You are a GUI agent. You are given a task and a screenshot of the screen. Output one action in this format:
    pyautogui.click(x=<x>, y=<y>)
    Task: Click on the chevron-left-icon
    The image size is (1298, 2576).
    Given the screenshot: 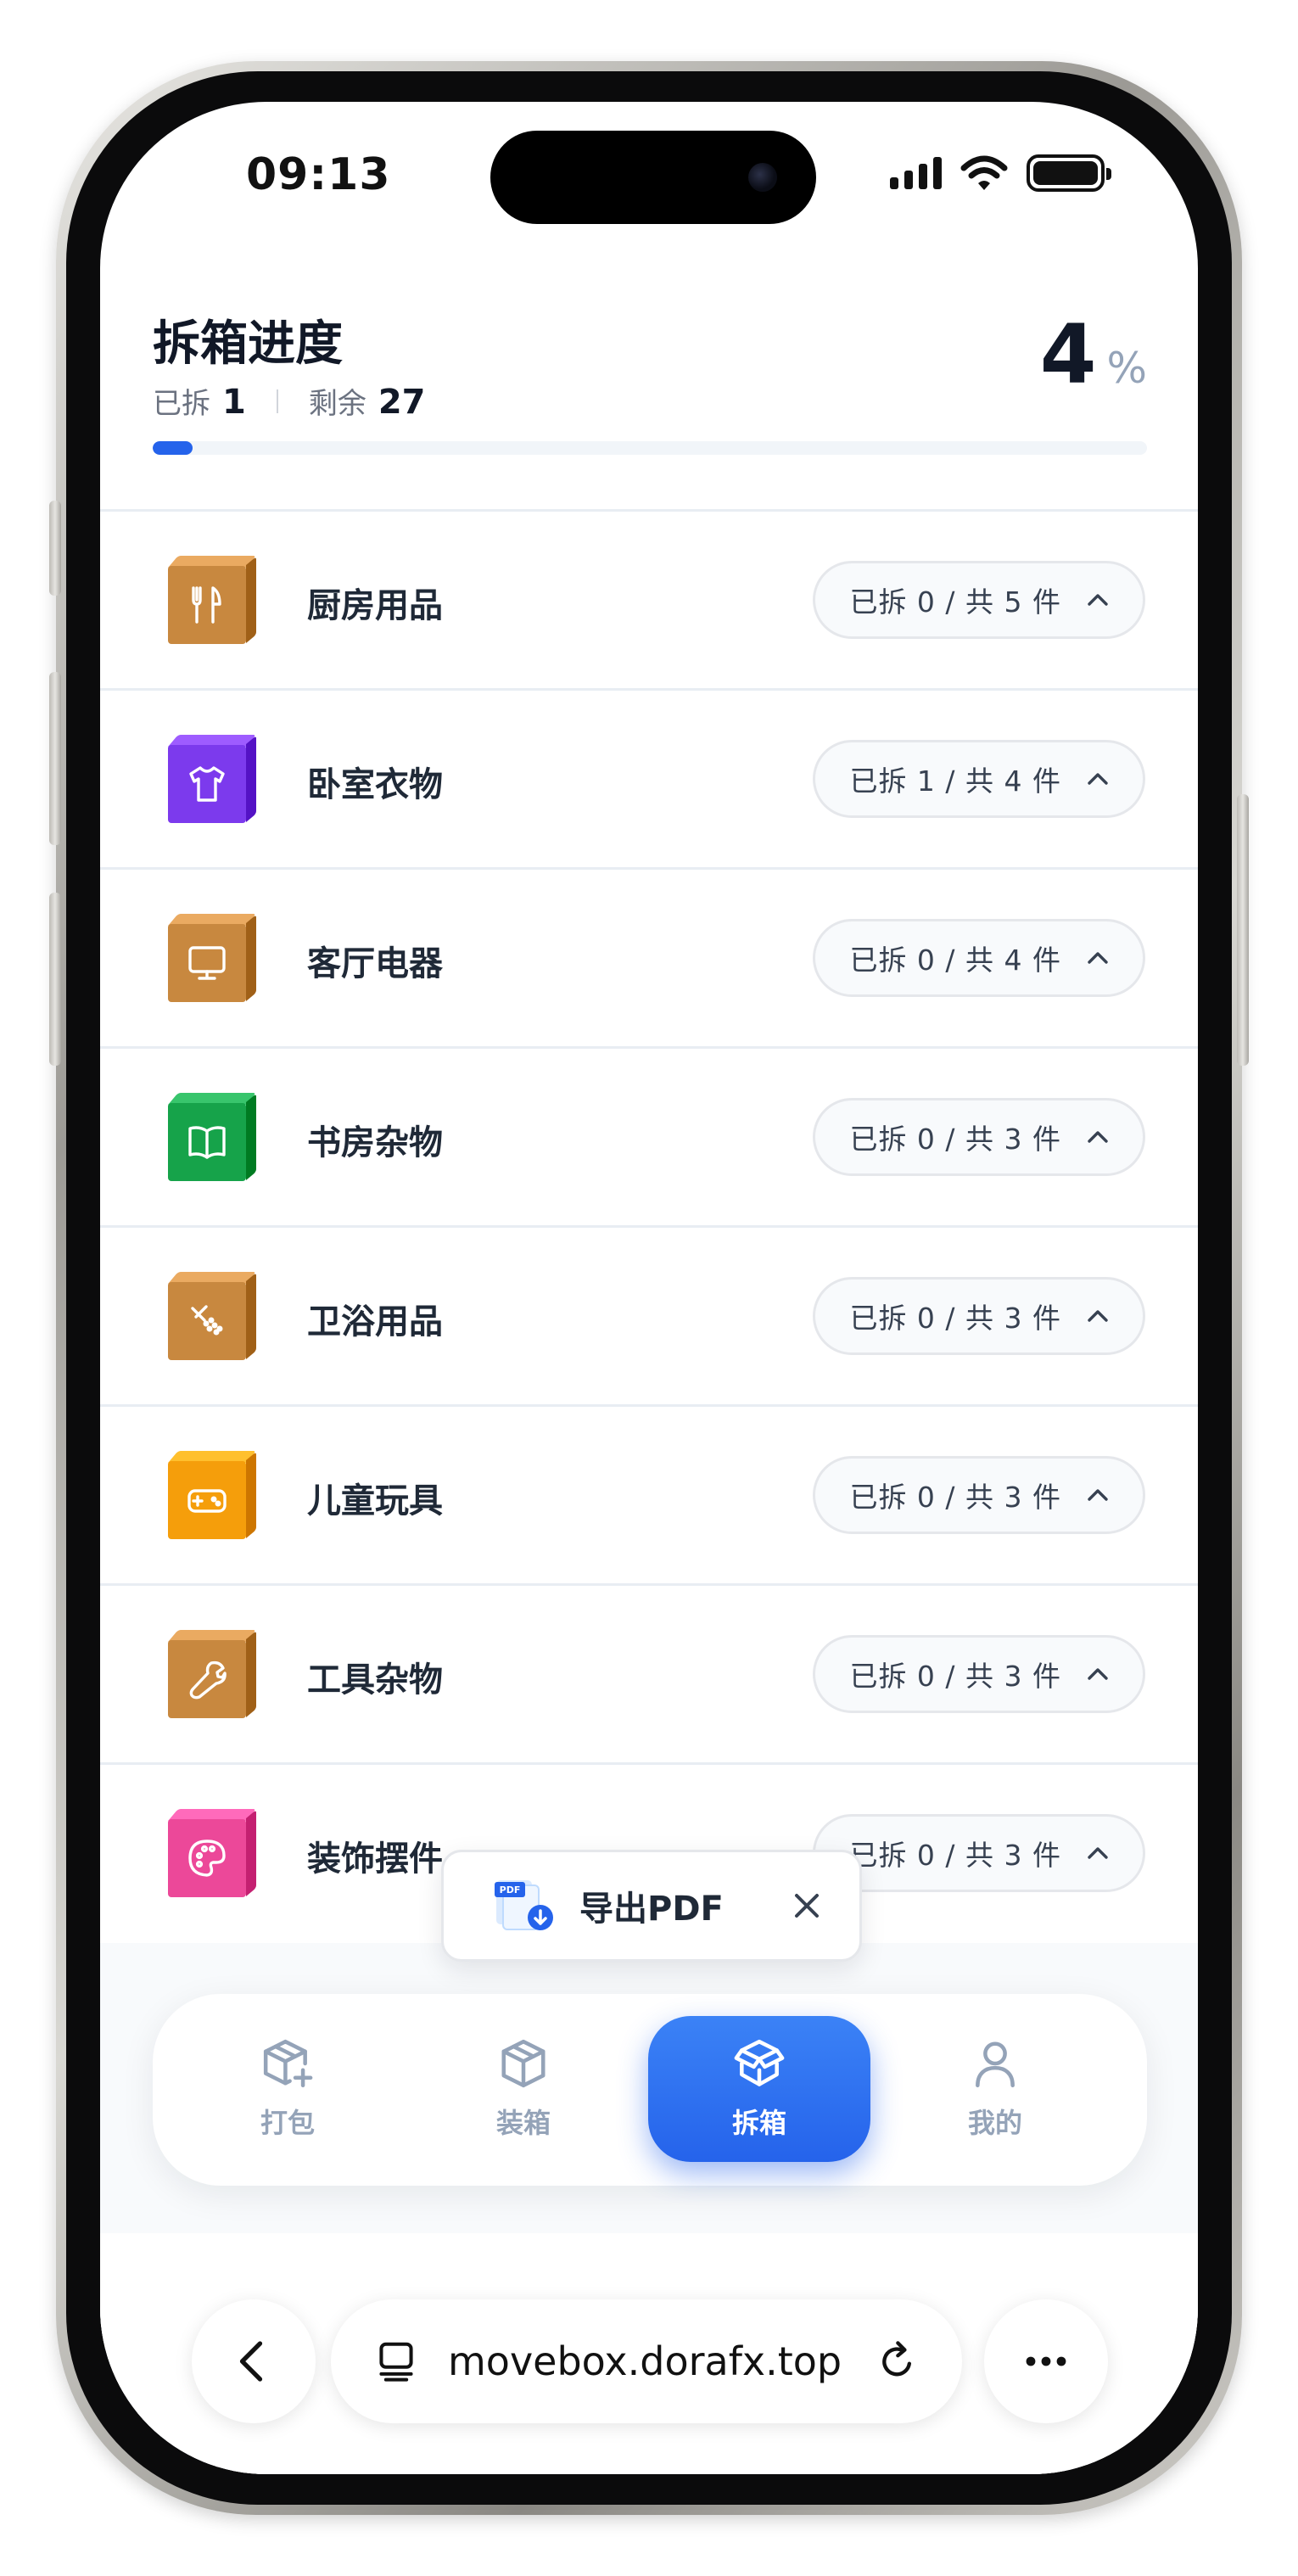 What is the action you would take?
    pyautogui.click(x=251, y=2361)
    